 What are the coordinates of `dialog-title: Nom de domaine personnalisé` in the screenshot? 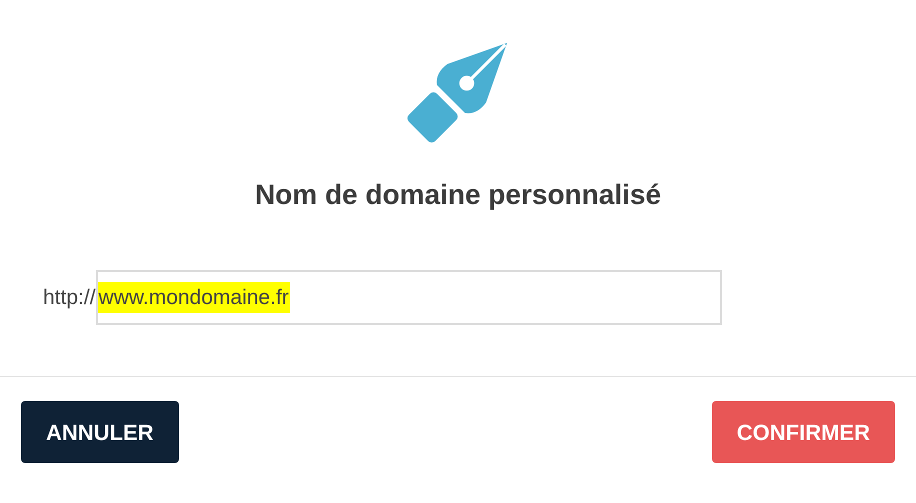 It's located at (458, 195).